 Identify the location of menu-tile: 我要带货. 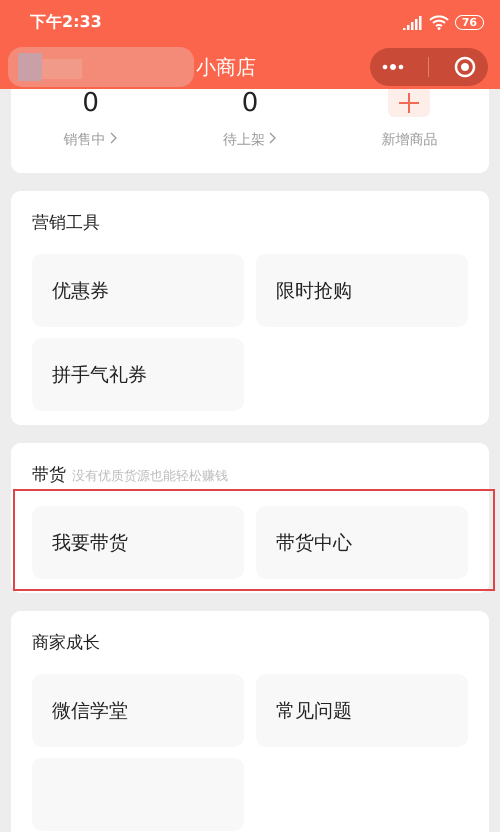
(138, 542).